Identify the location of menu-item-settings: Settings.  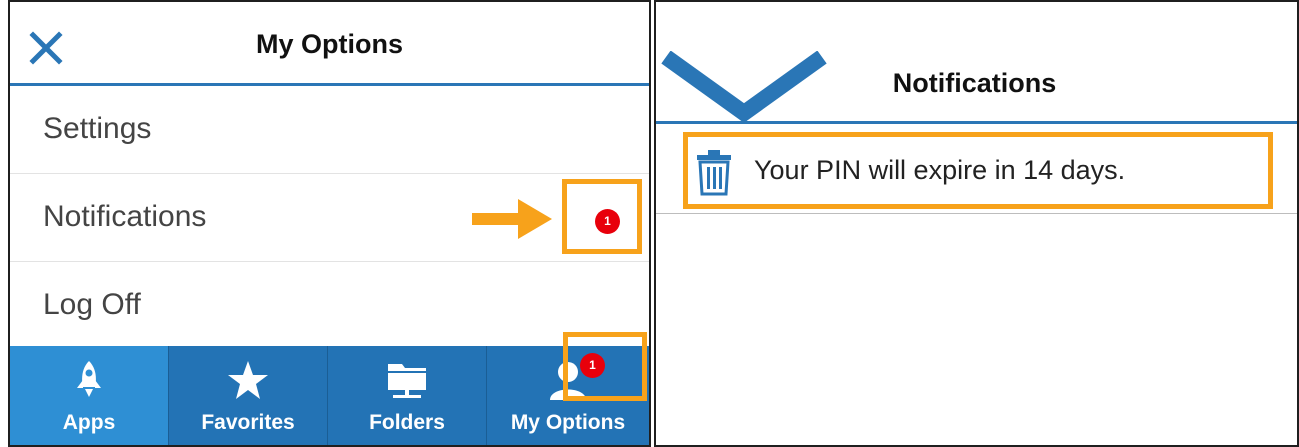
(329, 130).